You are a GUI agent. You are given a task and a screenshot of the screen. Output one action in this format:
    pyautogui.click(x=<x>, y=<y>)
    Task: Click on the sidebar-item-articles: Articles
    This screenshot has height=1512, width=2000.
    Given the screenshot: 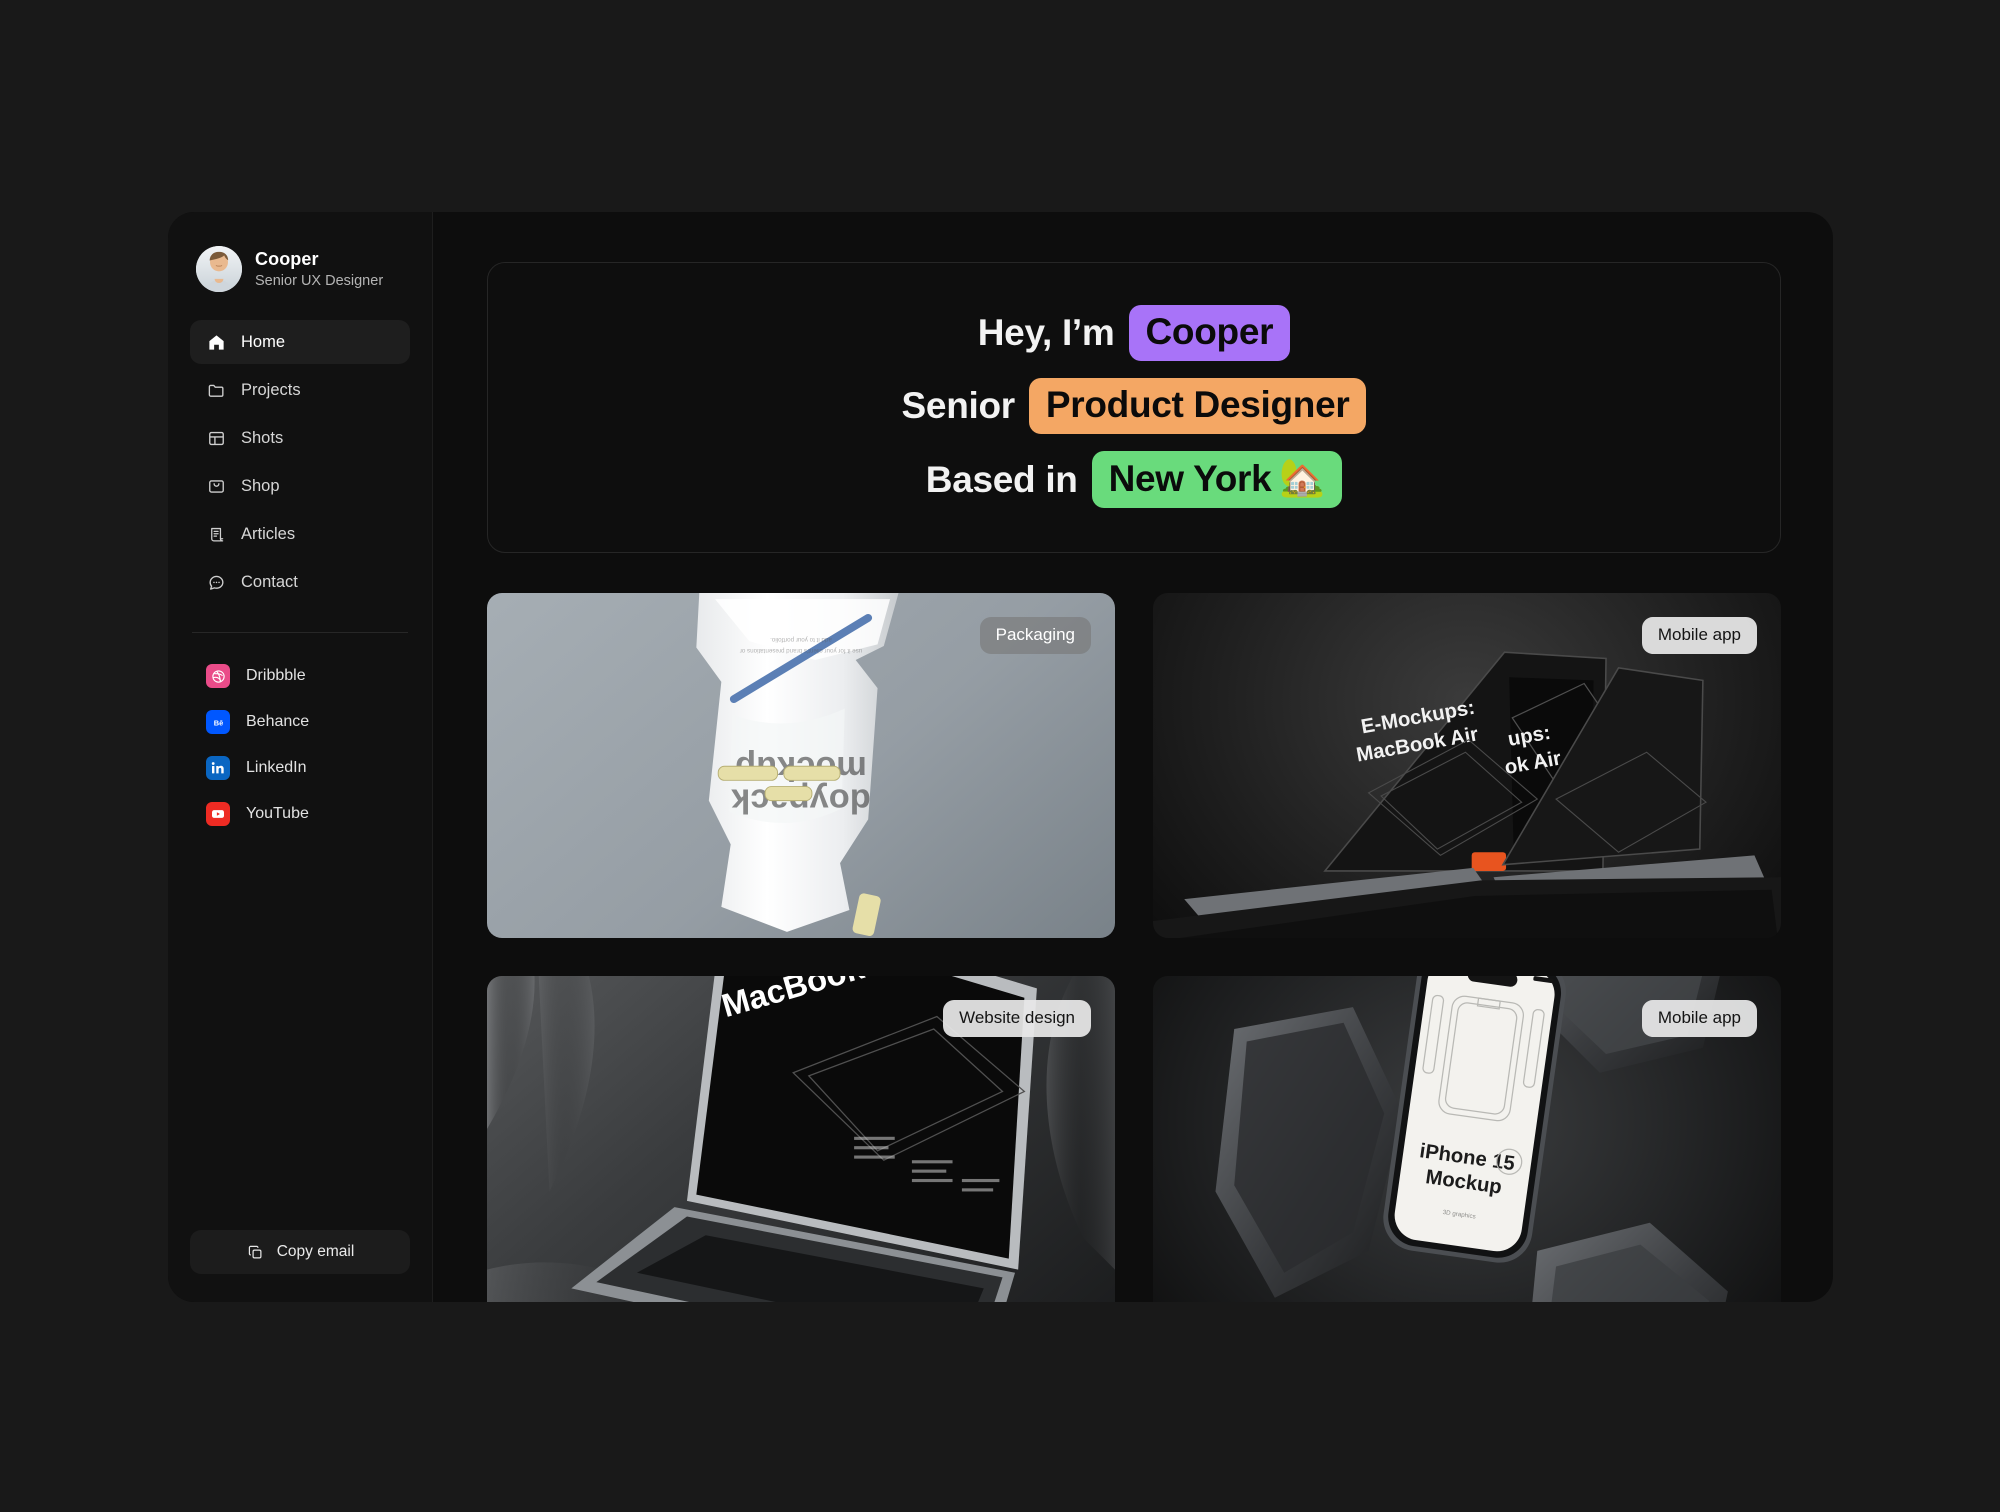 What is the action you would take?
    pyautogui.click(x=300, y=534)
    